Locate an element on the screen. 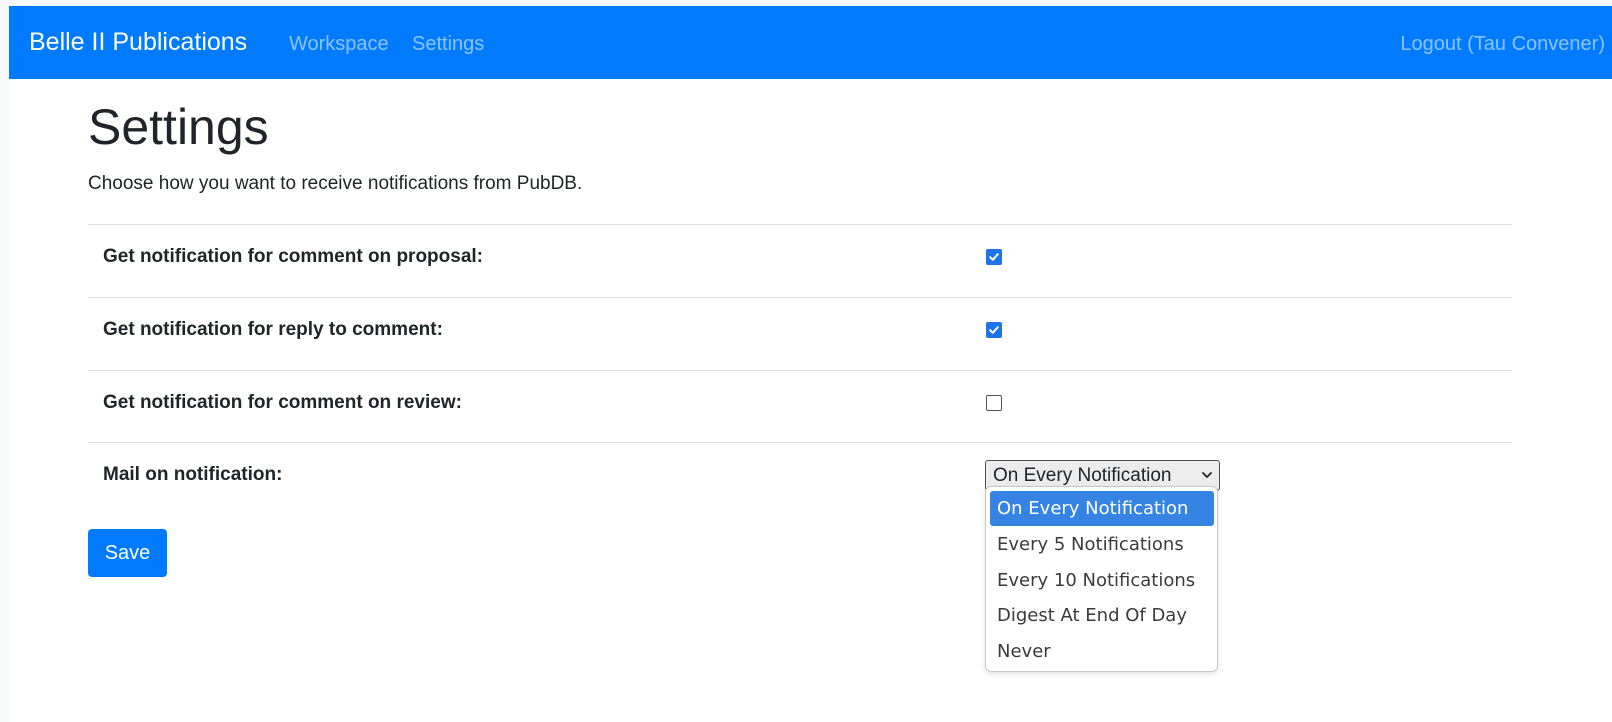 Image resolution: width=1612 pixels, height=722 pixels. mail-on-notification-label: Mail on notification: is located at coordinates (193, 474).